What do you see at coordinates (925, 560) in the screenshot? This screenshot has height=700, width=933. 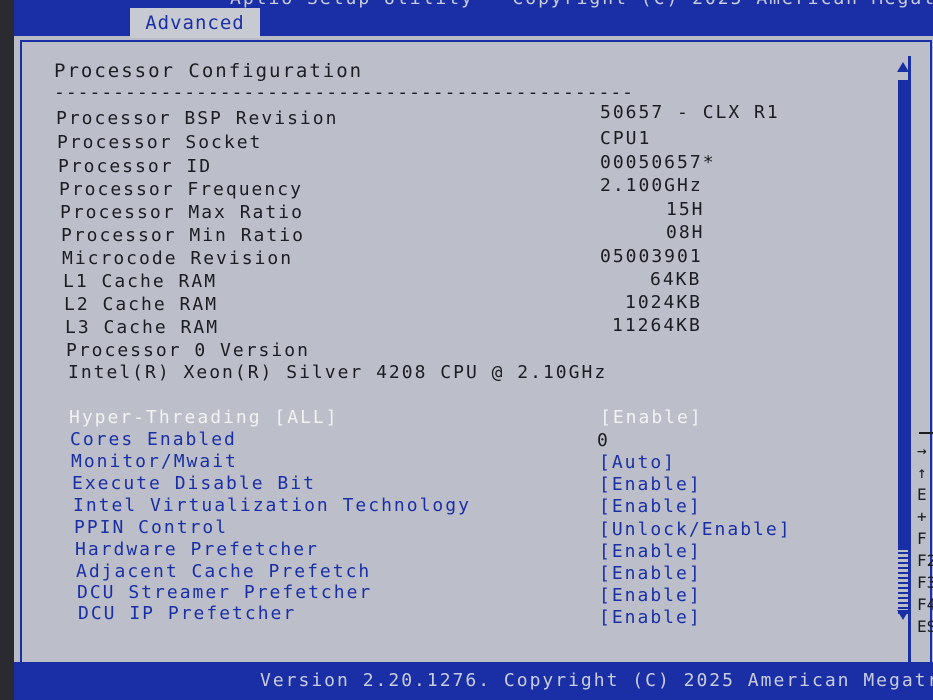 I see `help-key: F2` at bounding box center [925, 560].